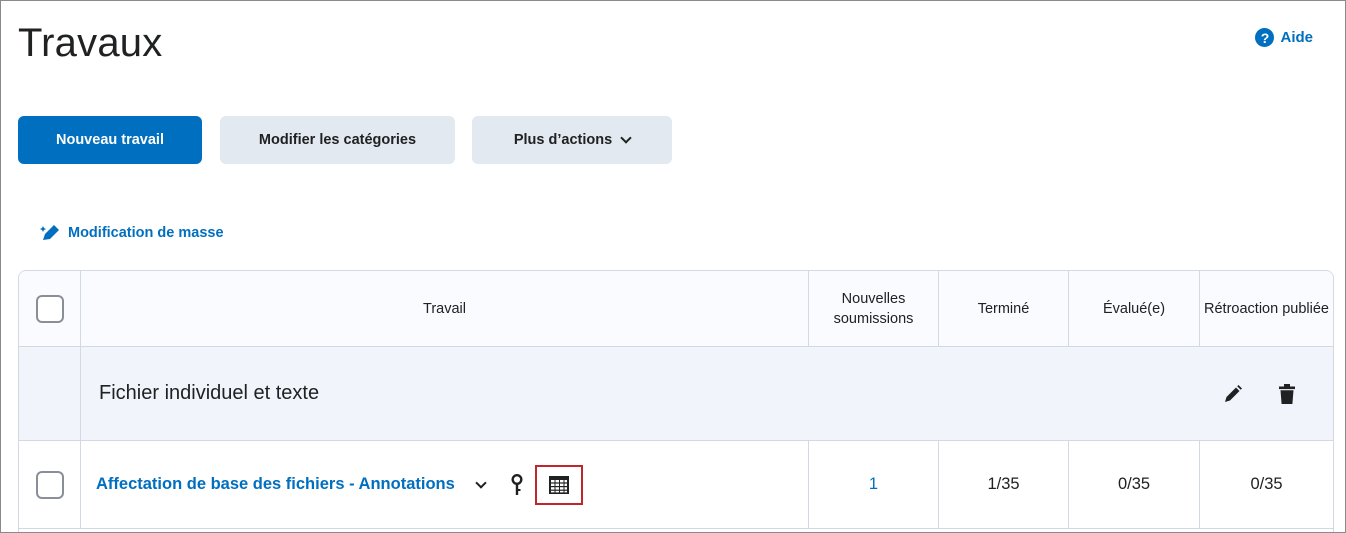  I want to click on new-submissions-cell: 1, so click(874, 484).